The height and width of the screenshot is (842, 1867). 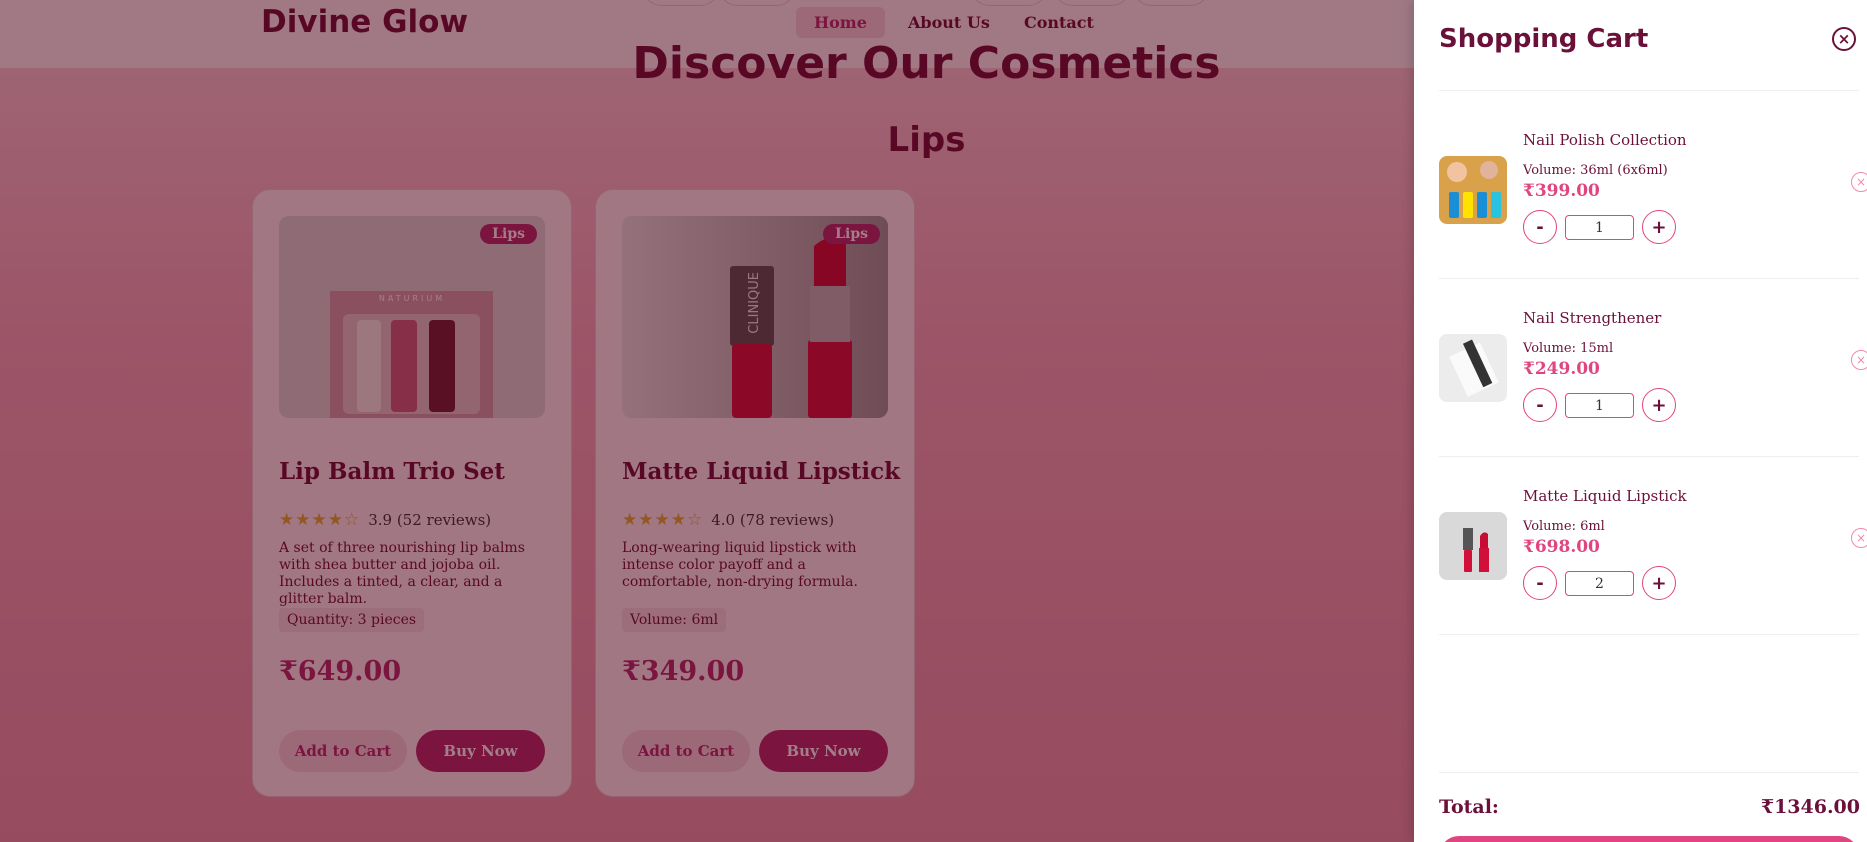 I want to click on cart-item-volume: Volume: 36ml (6x6ml), so click(x=1595, y=170).